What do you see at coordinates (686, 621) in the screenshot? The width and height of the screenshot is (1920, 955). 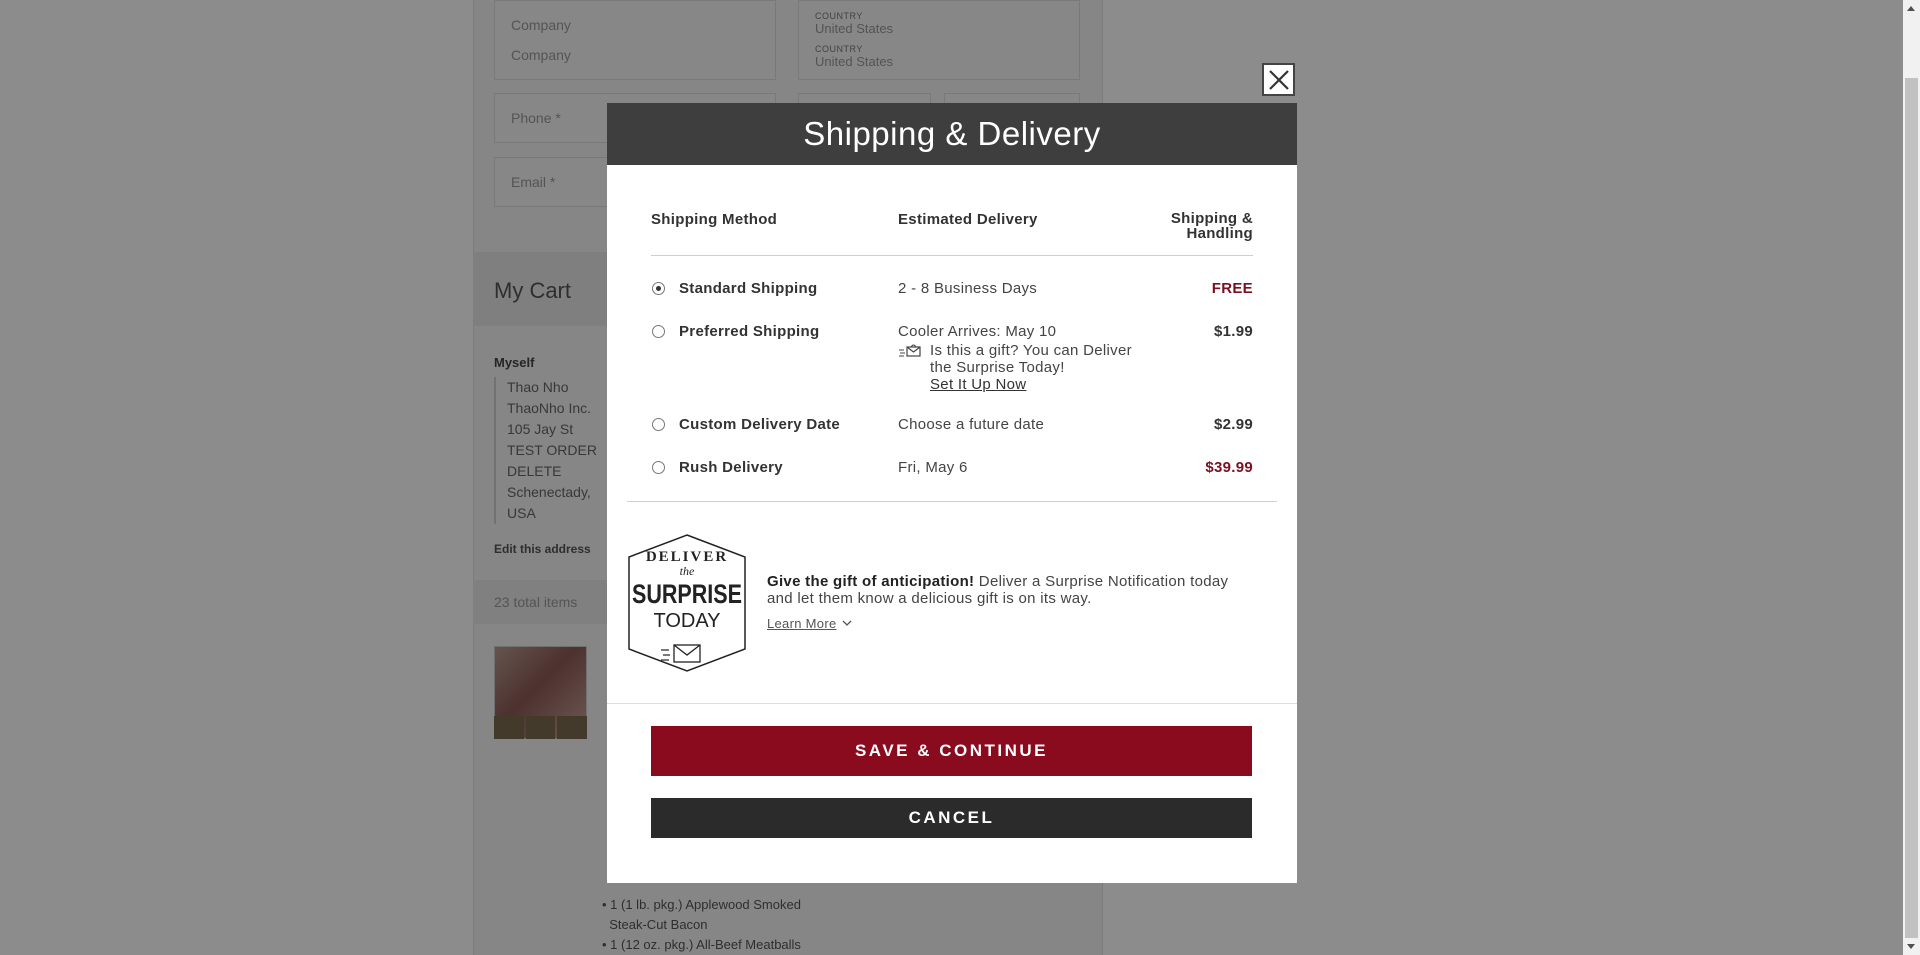 I see `badge-line: TODAY` at bounding box center [686, 621].